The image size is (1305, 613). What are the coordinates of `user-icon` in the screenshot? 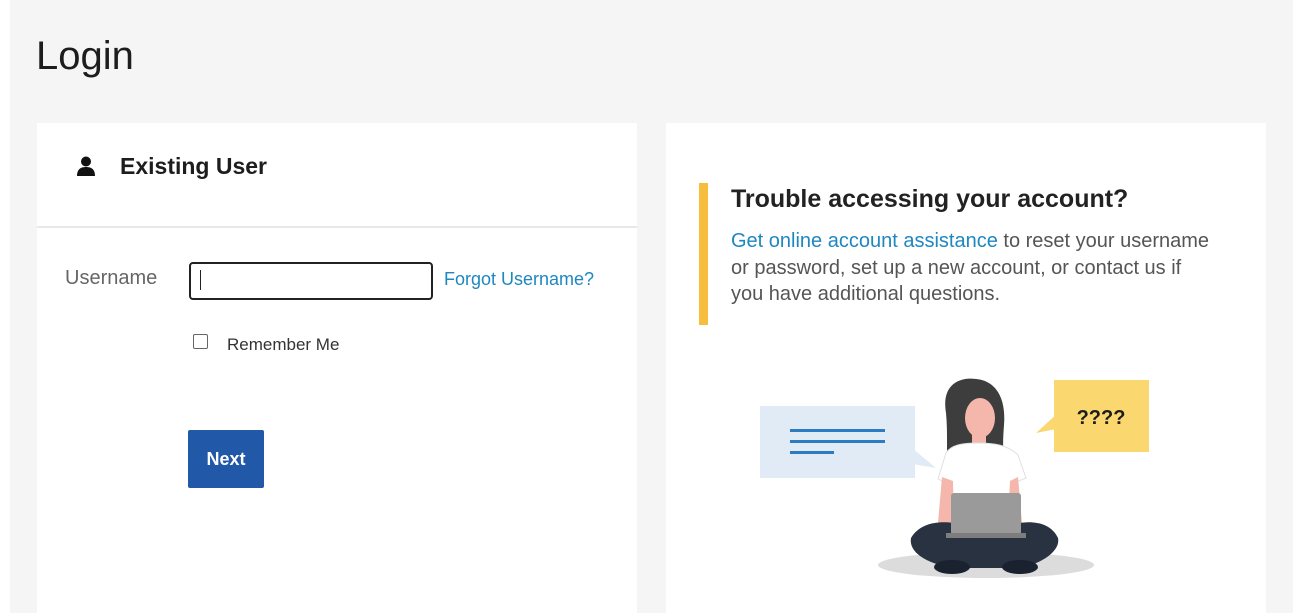 It's located at (86, 166).